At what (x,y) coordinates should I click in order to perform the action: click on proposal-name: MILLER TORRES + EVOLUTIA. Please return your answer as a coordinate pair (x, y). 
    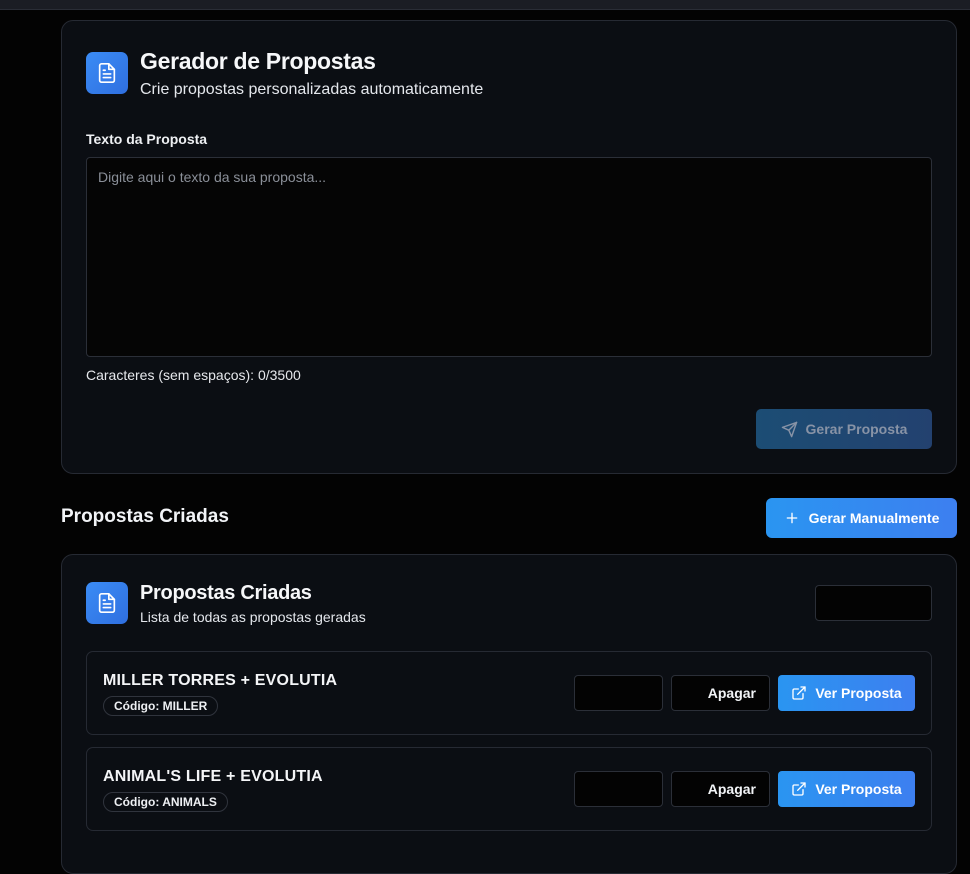
    Looking at the image, I should click on (220, 680).